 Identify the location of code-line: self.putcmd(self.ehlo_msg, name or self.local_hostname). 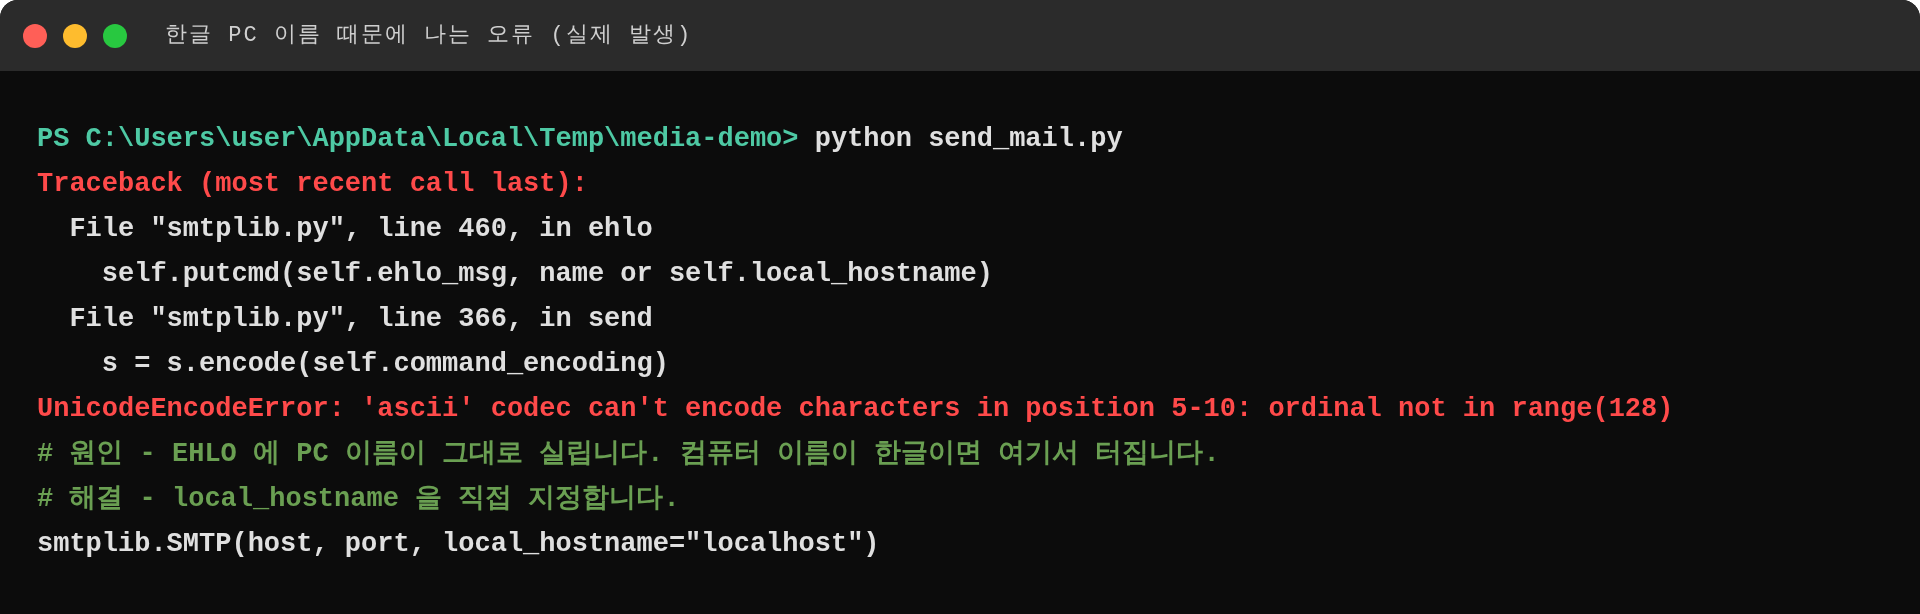
(546, 274).